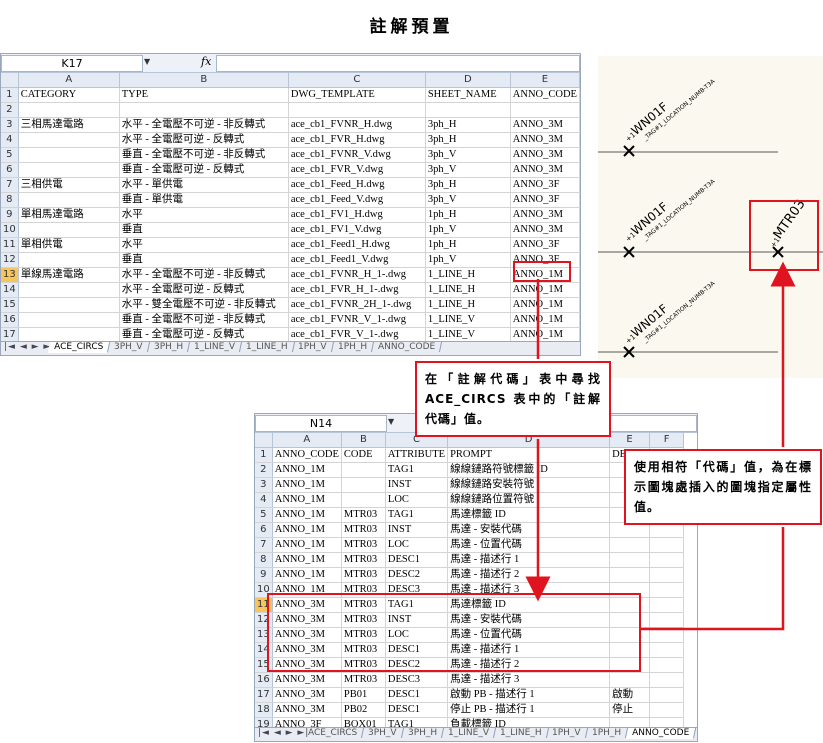 Image resolution: width=823 pixels, height=743 pixels. I want to click on cell: 3ph_H, so click(468, 140).